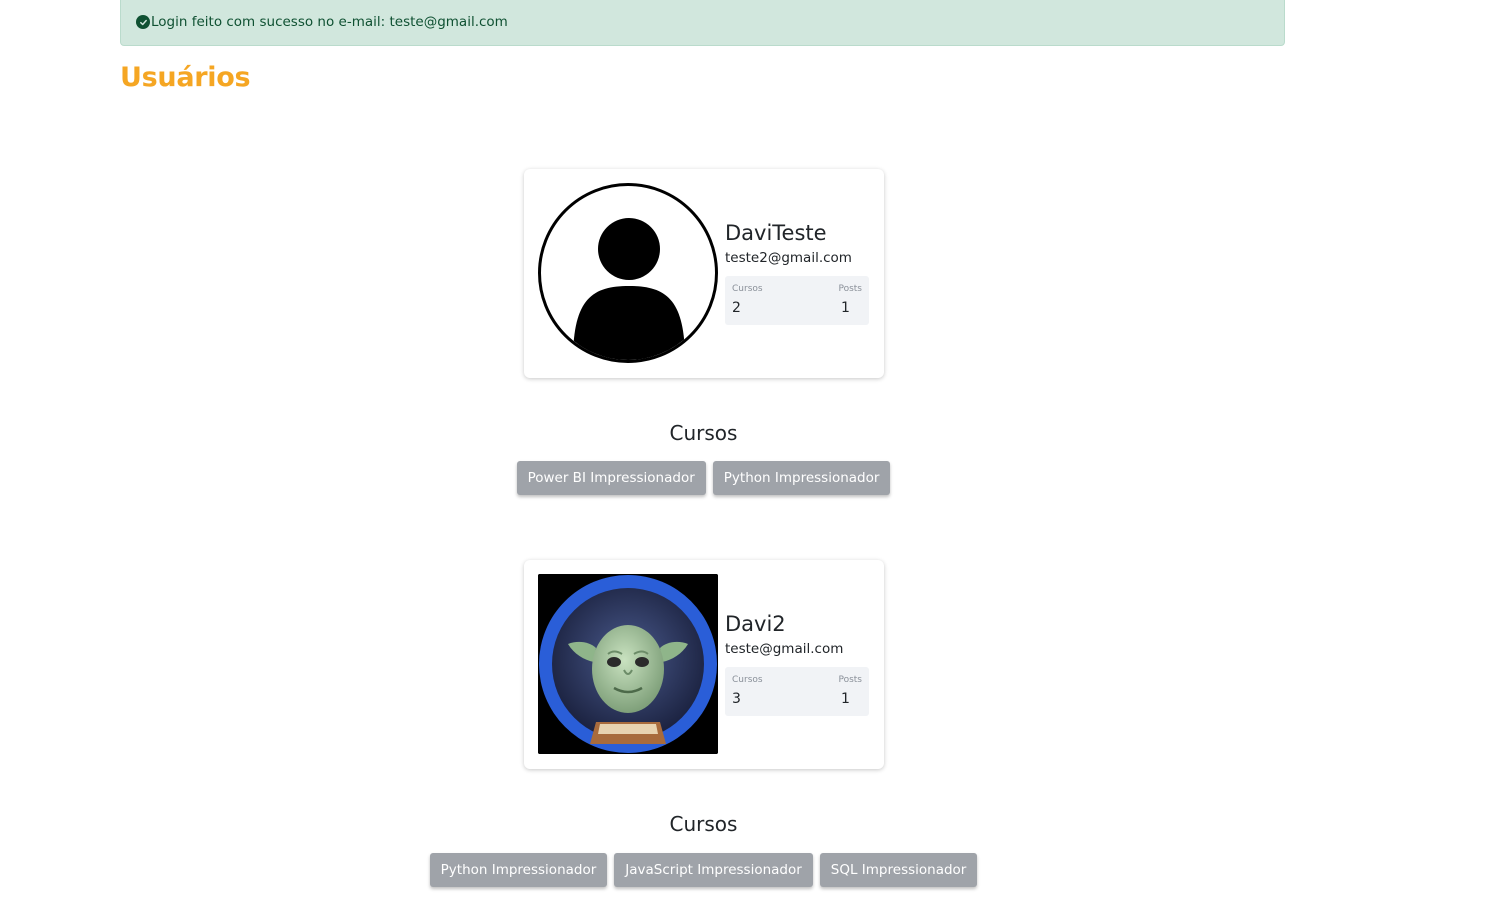  What do you see at coordinates (736, 699) in the screenshot?
I see `cursos-count: 3` at bounding box center [736, 699].